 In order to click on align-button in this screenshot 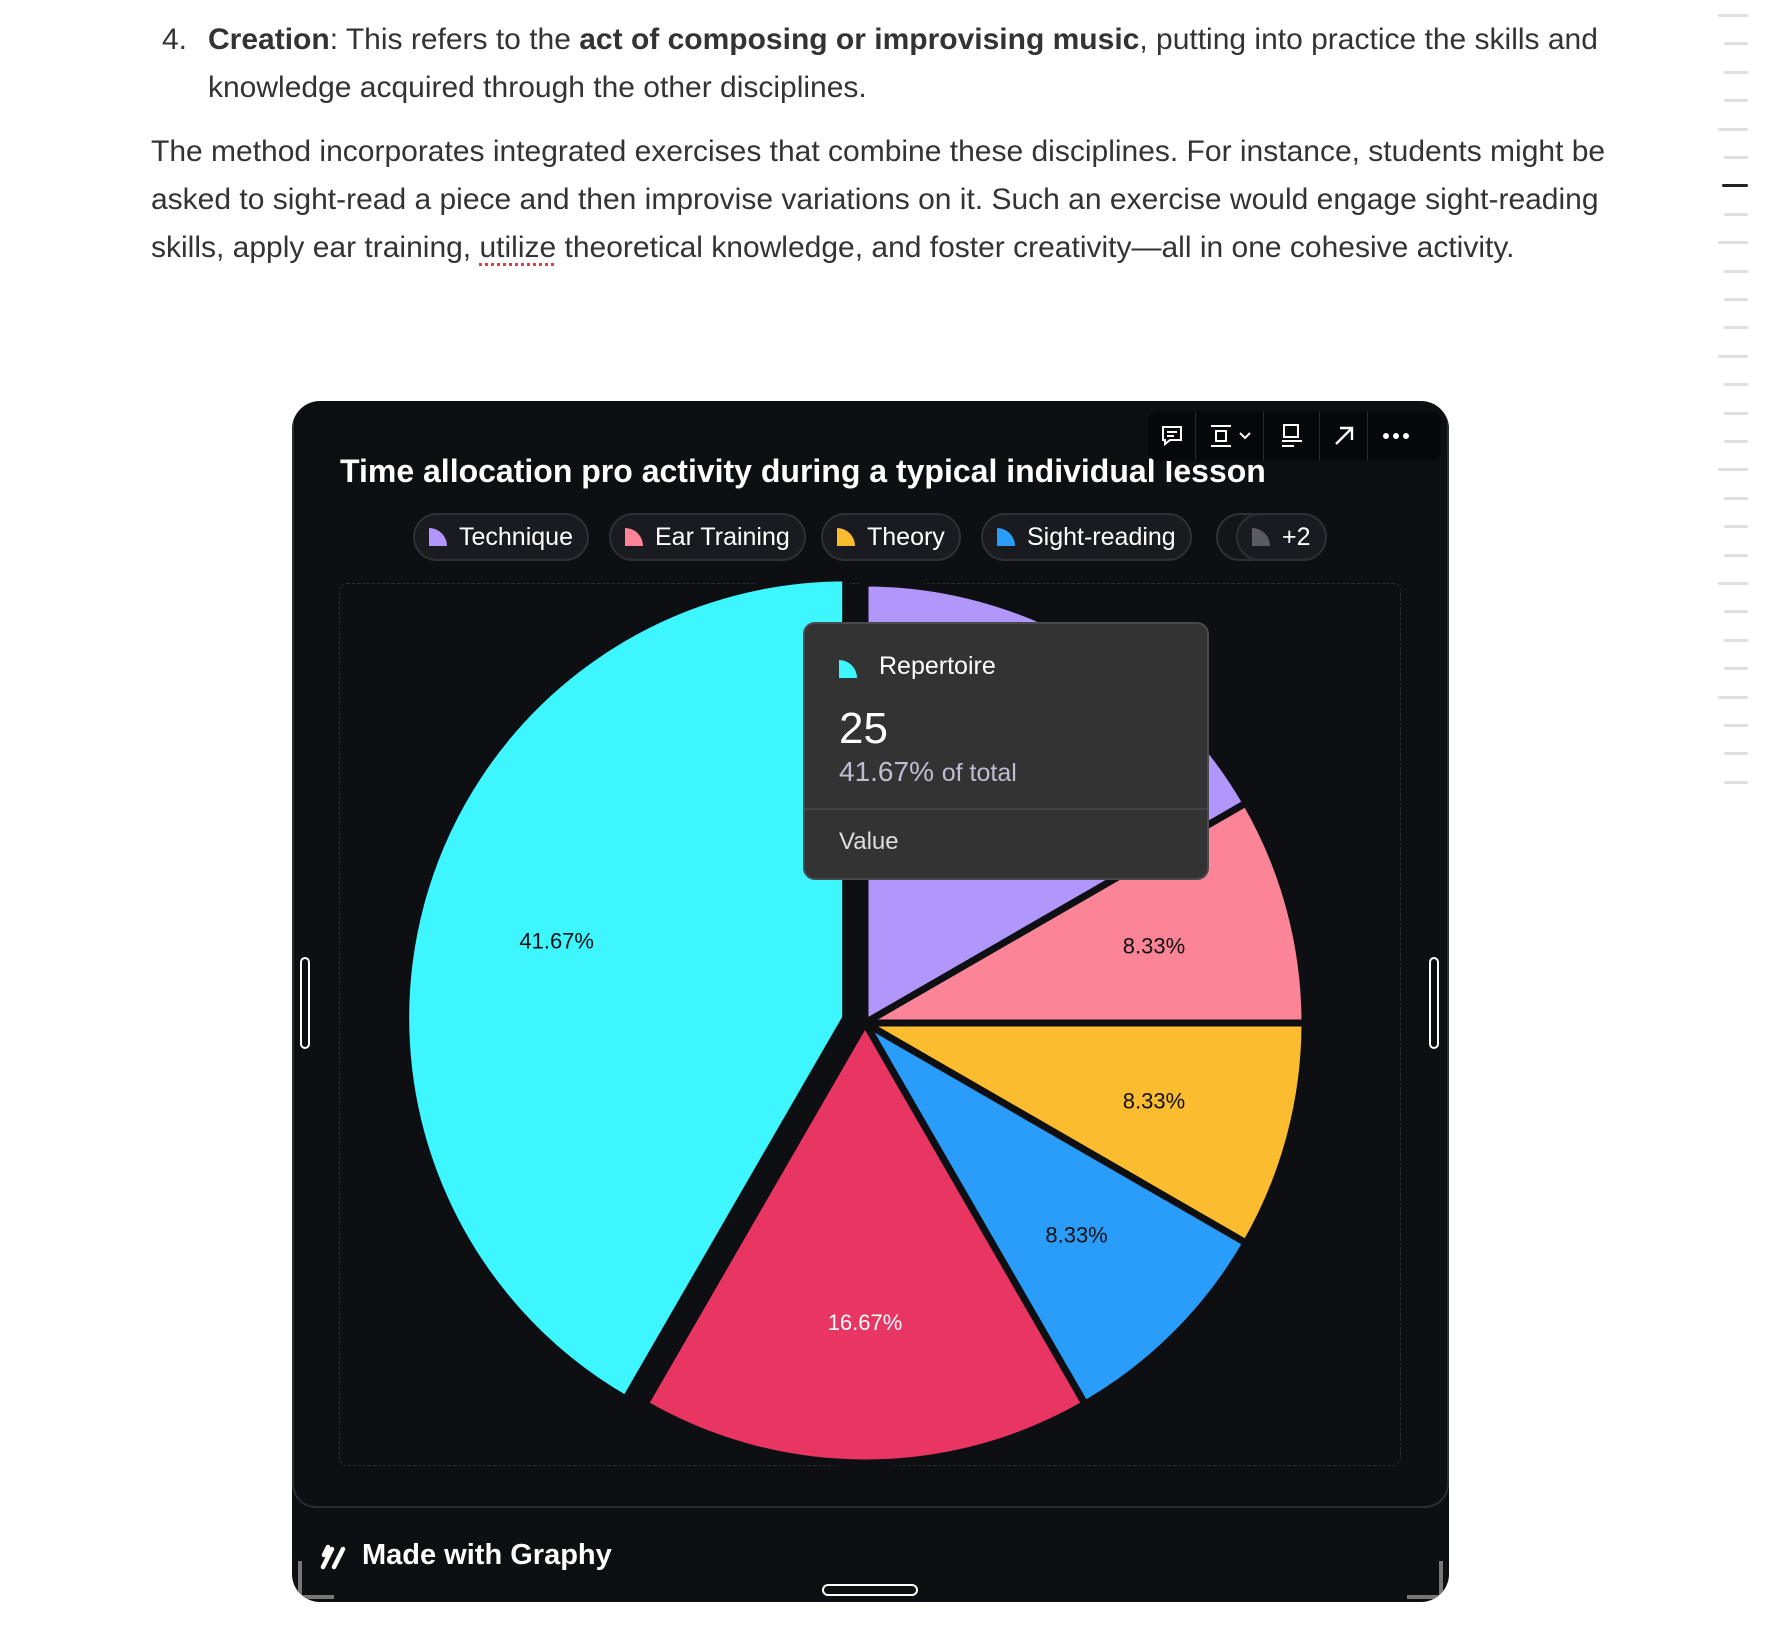, I will do `click(1230, 436)`.